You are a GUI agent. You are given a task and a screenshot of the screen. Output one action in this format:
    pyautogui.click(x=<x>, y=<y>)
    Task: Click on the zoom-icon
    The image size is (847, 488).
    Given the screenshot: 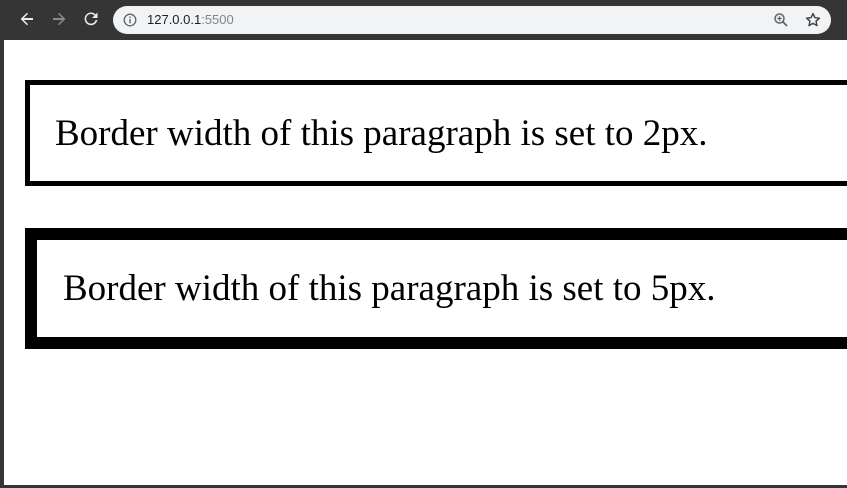 What is the action you would take?
    pyautogui.click(x=781, y=20)
    